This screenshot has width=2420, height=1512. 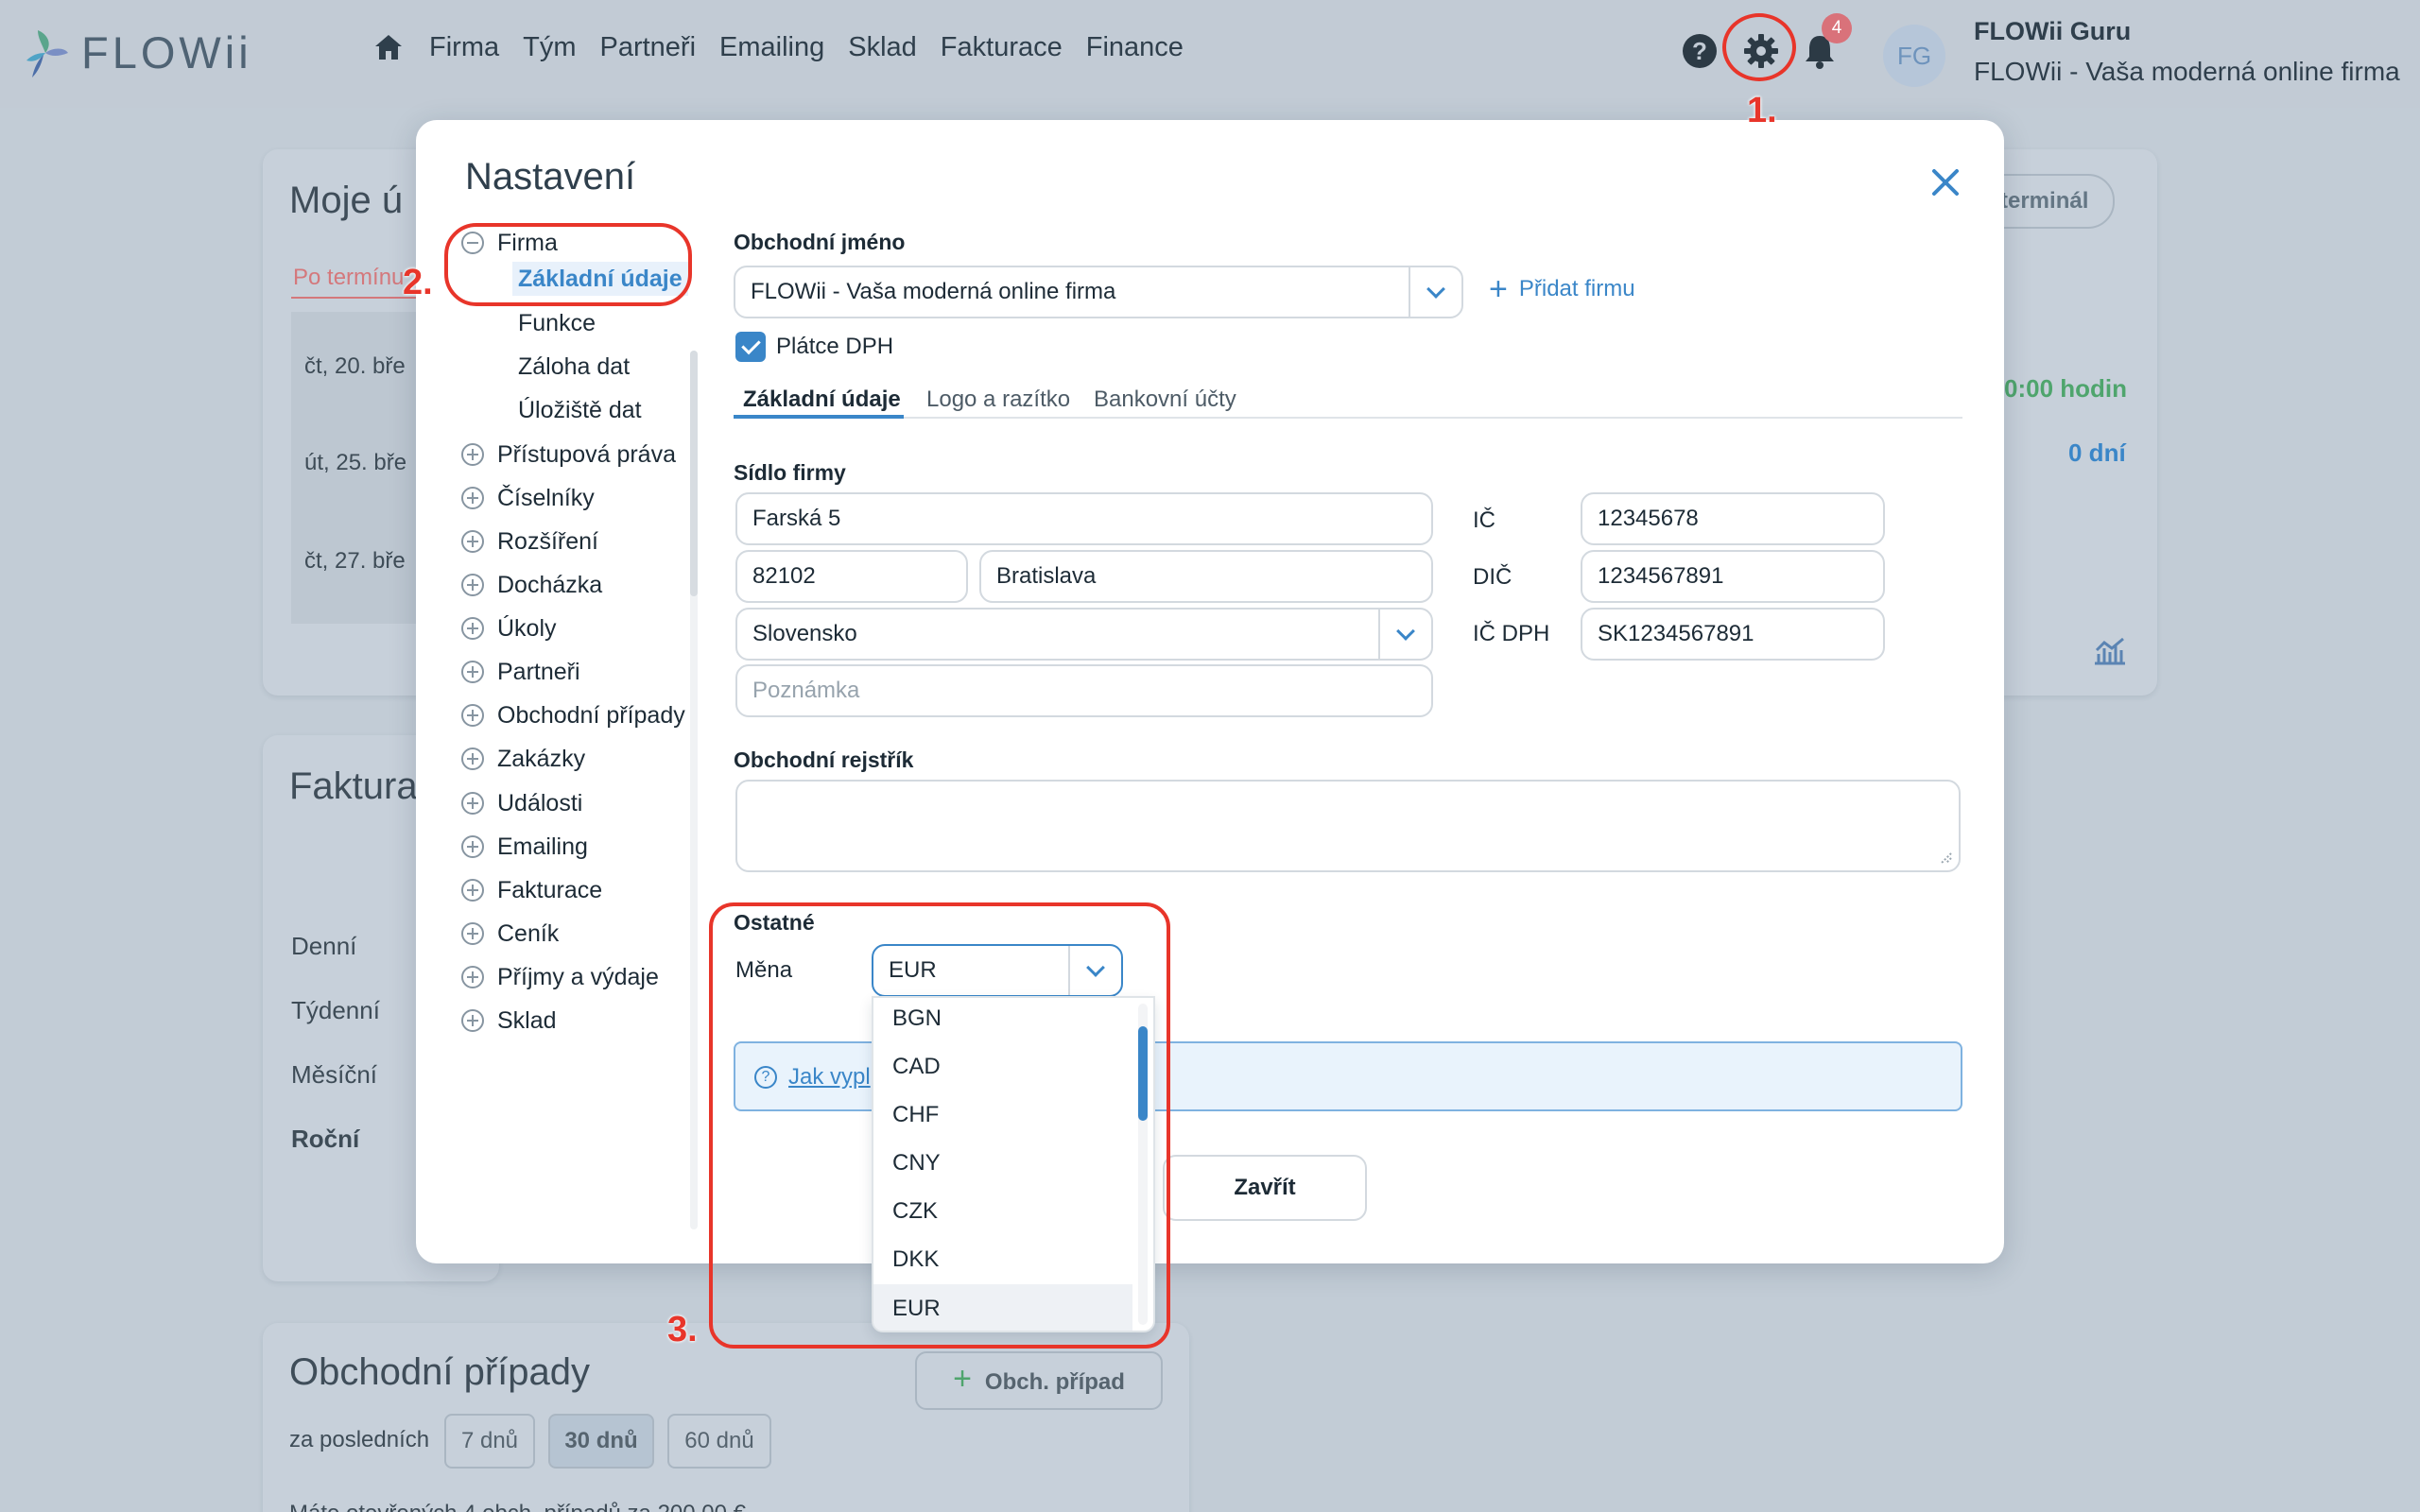 I want to click on attendance-row: út, 25. bře, so click(x=355, y=462).